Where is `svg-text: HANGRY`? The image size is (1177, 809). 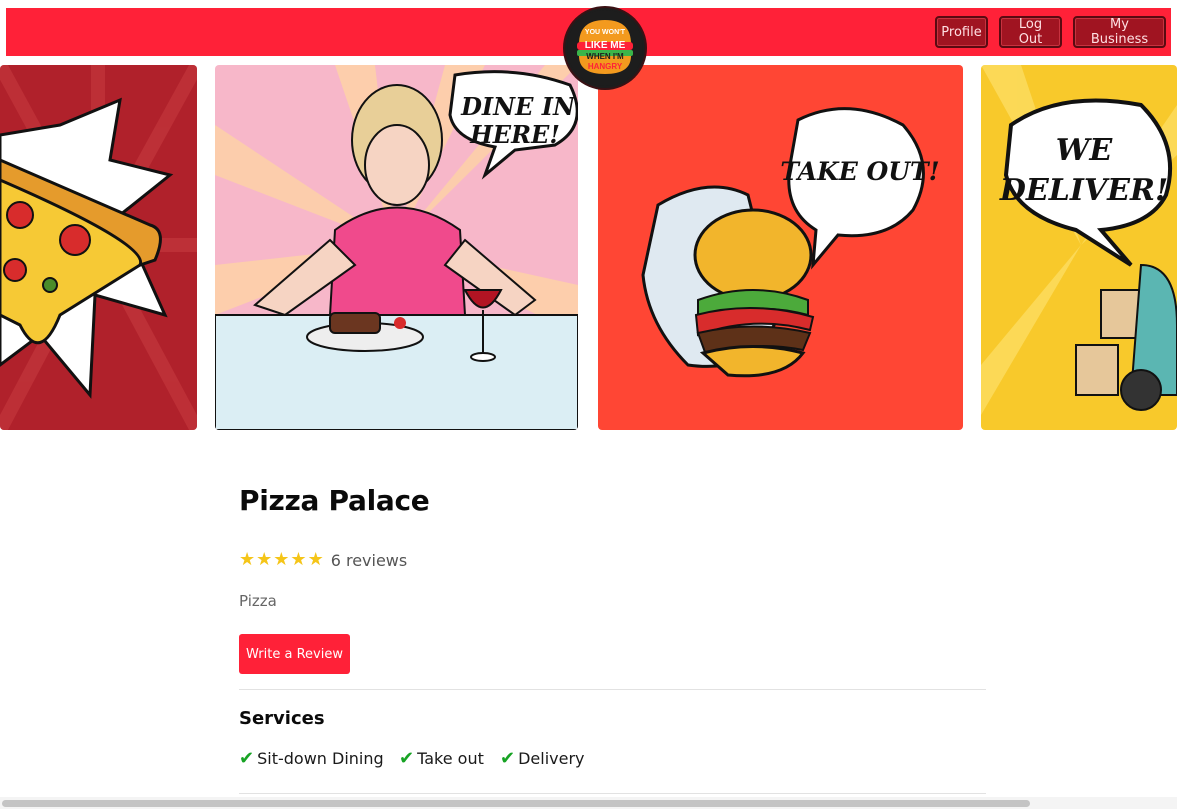 svg-text: HANGRY is located at coordinates (605, 66).